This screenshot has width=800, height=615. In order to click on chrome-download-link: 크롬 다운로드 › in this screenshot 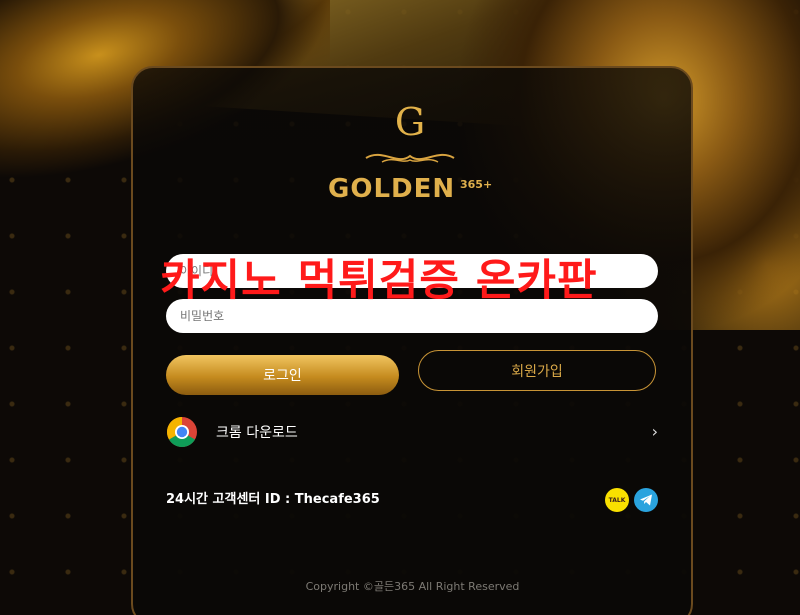, I will do `click(414, 432)`.